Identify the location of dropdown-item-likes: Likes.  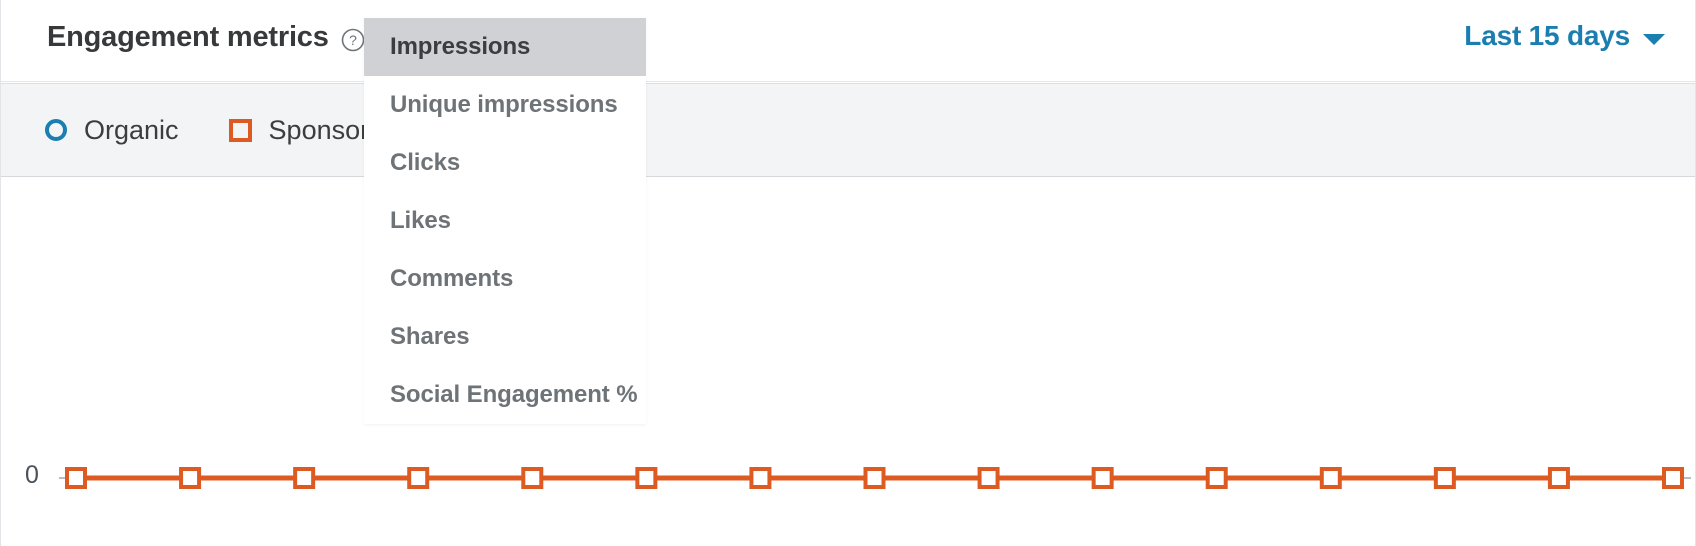
(505, 221).